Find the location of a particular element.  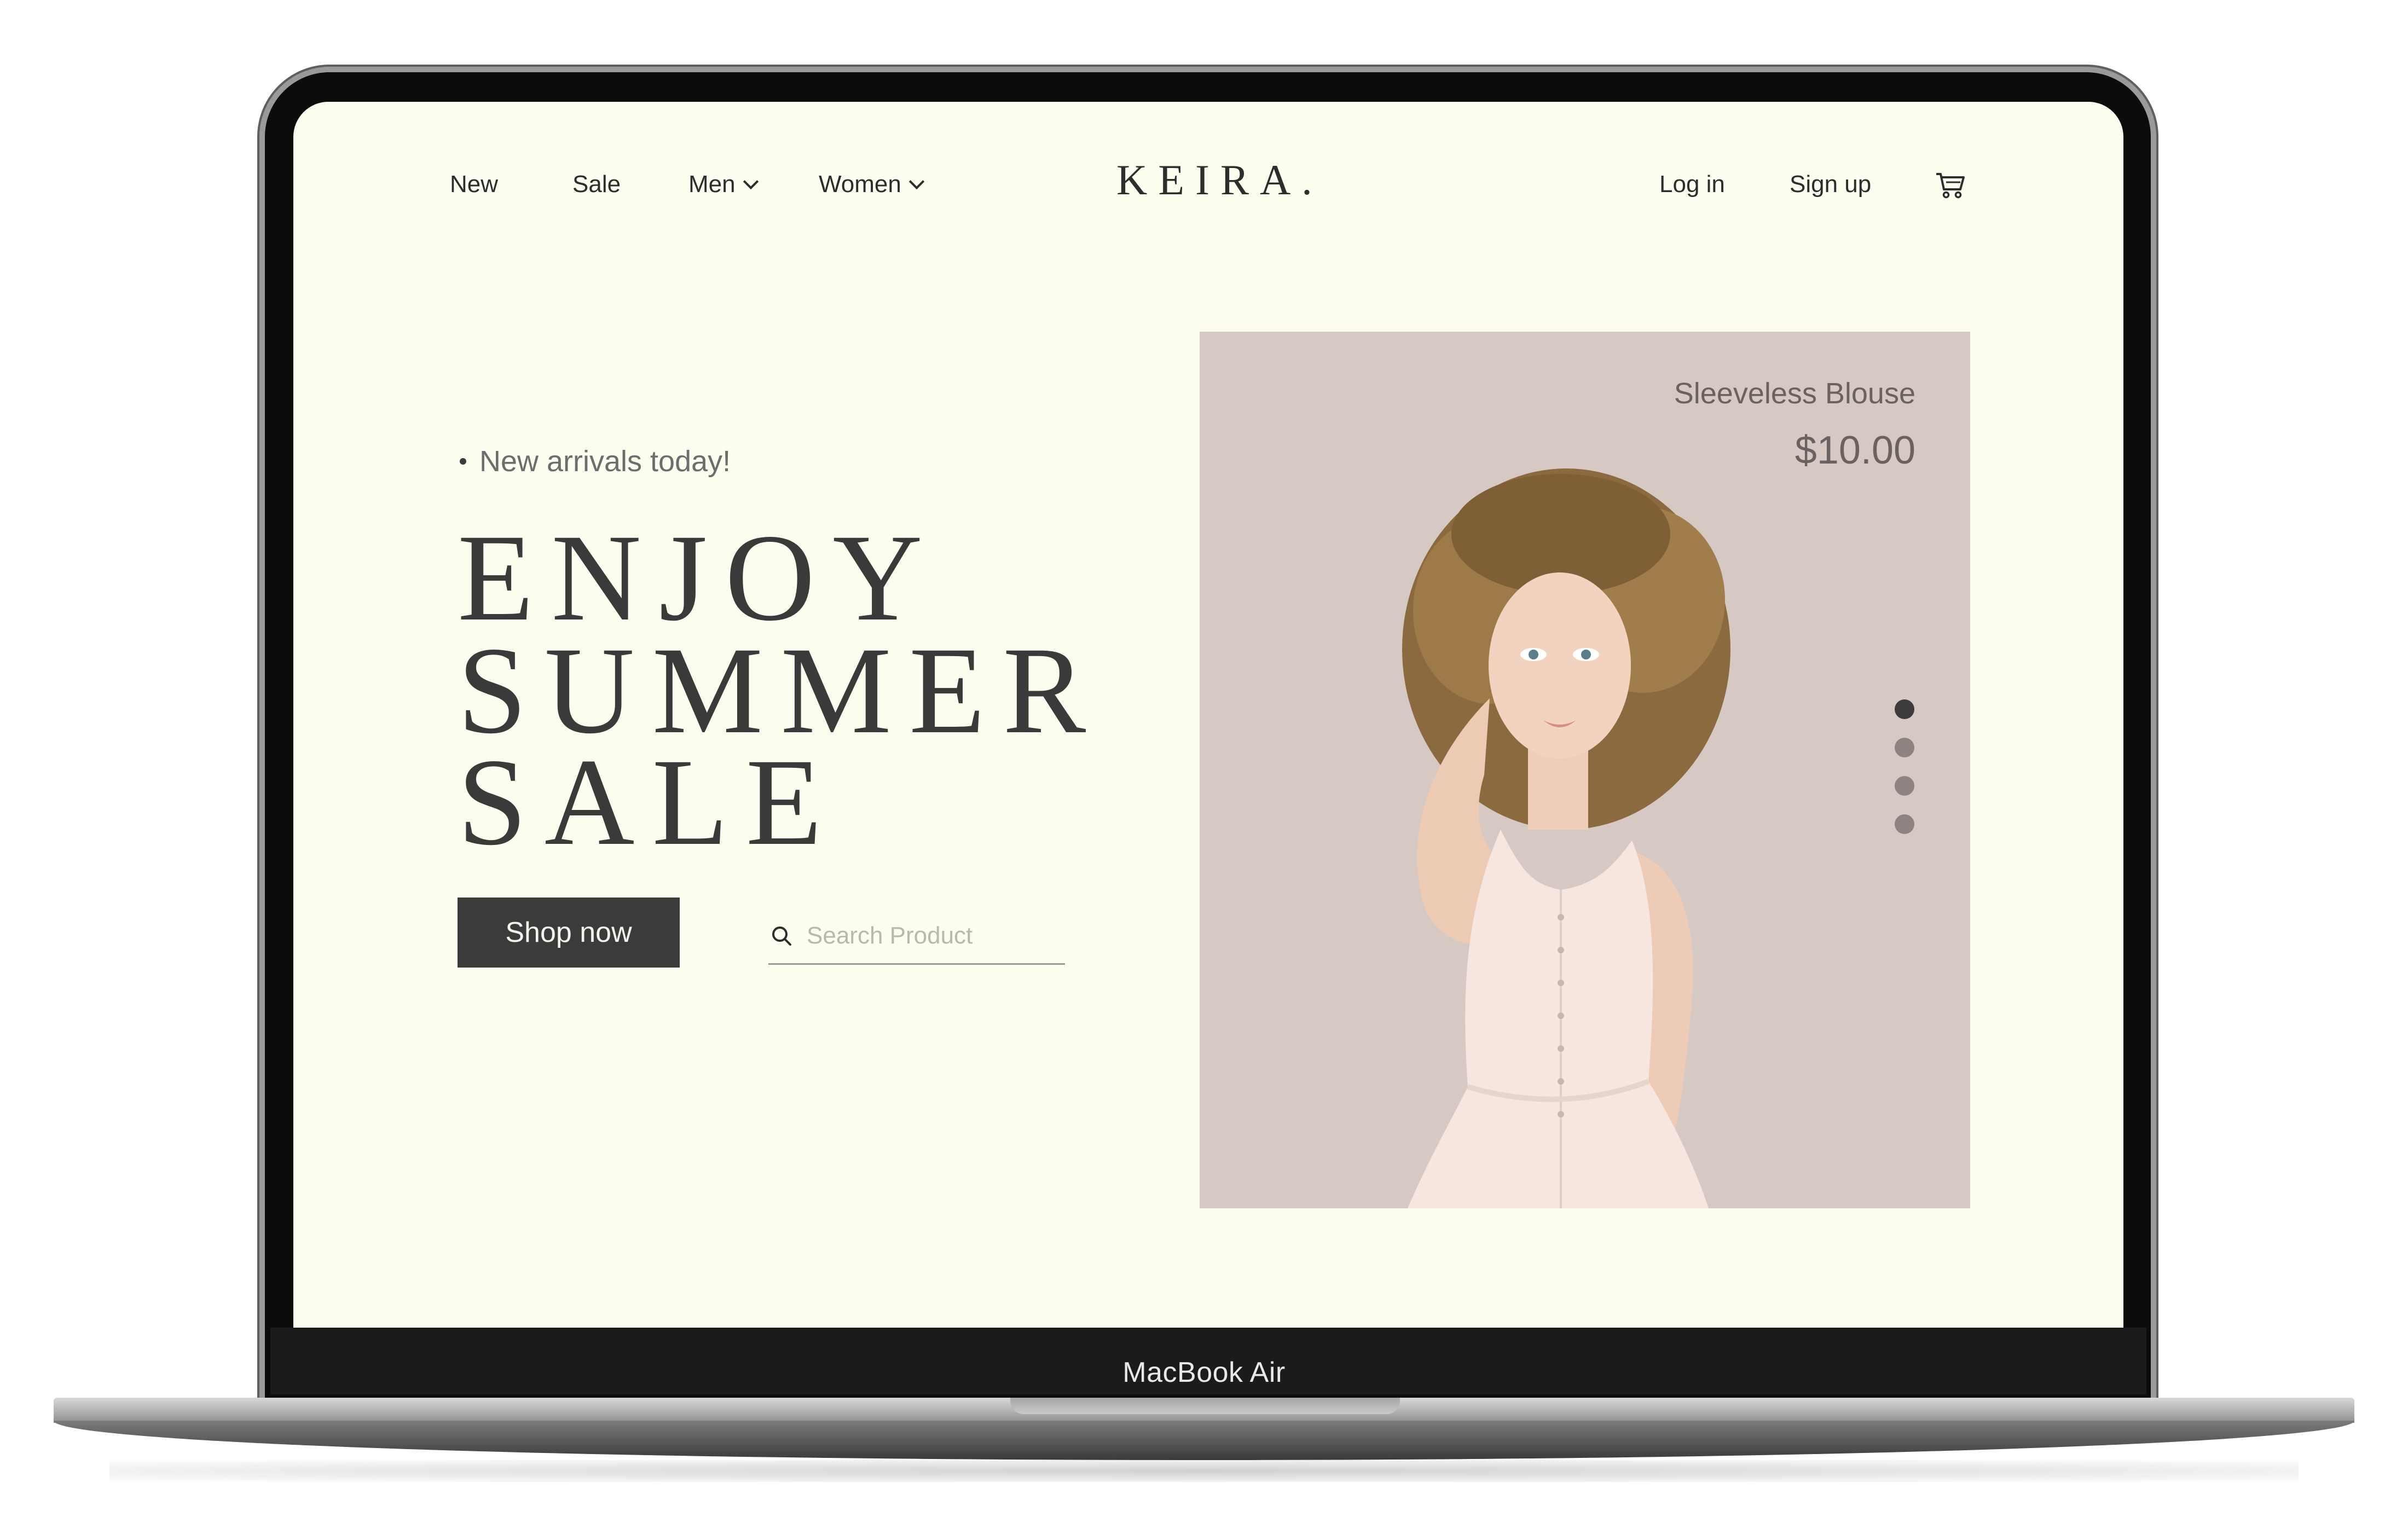

laptop-shadow is located at coordinates (1204, 1471).